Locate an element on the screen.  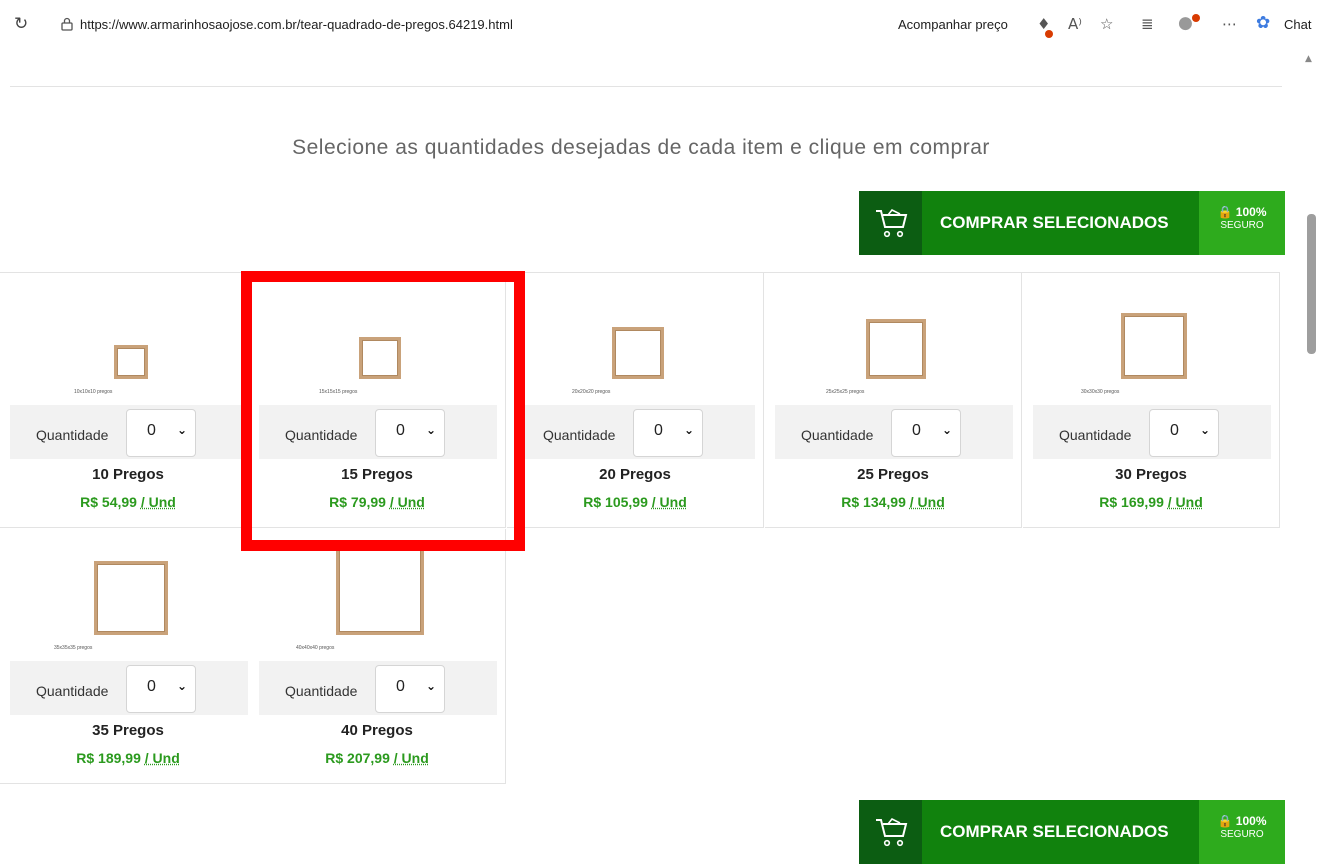
scrollbar-thumb is located at coordinates (1311, 284).